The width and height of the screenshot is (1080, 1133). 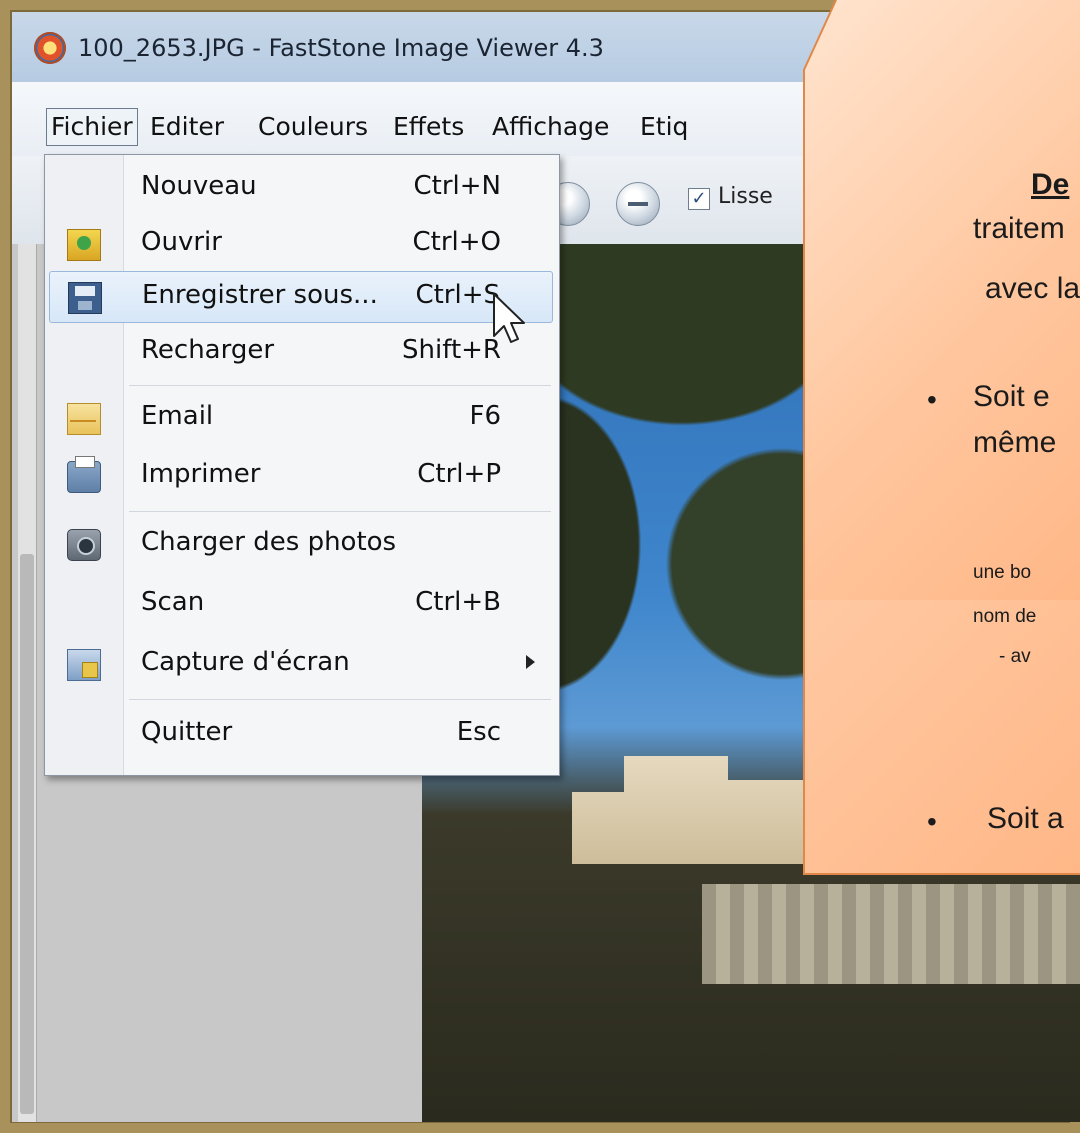 What do you see at coordinates (702, 810) in the screenshot?
I see `photo-buildings` at bounding box center [702, 810].